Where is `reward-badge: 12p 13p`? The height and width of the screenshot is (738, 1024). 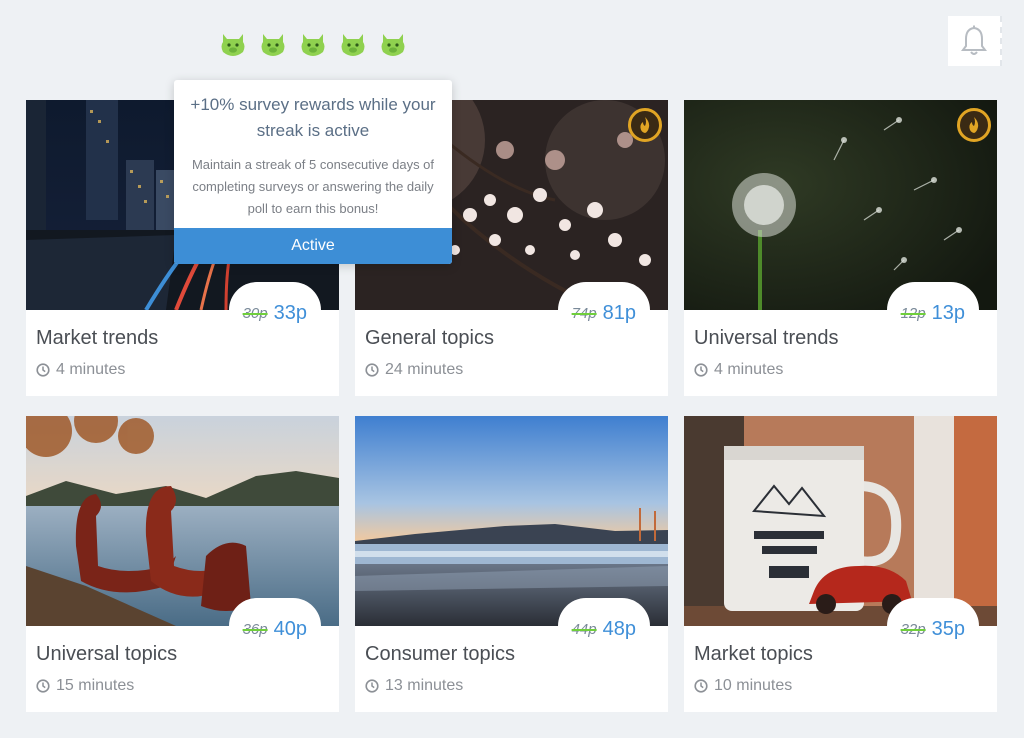
reward-badge: 12p 13p is located at coordinates (932, 310).